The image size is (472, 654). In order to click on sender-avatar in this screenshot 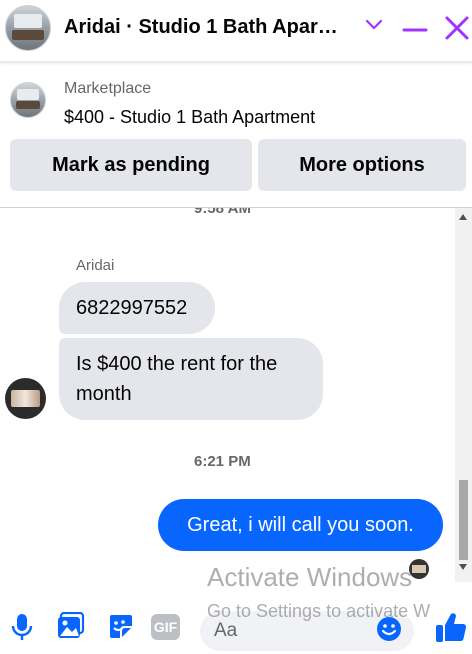, I will do `click(25, 398)`.